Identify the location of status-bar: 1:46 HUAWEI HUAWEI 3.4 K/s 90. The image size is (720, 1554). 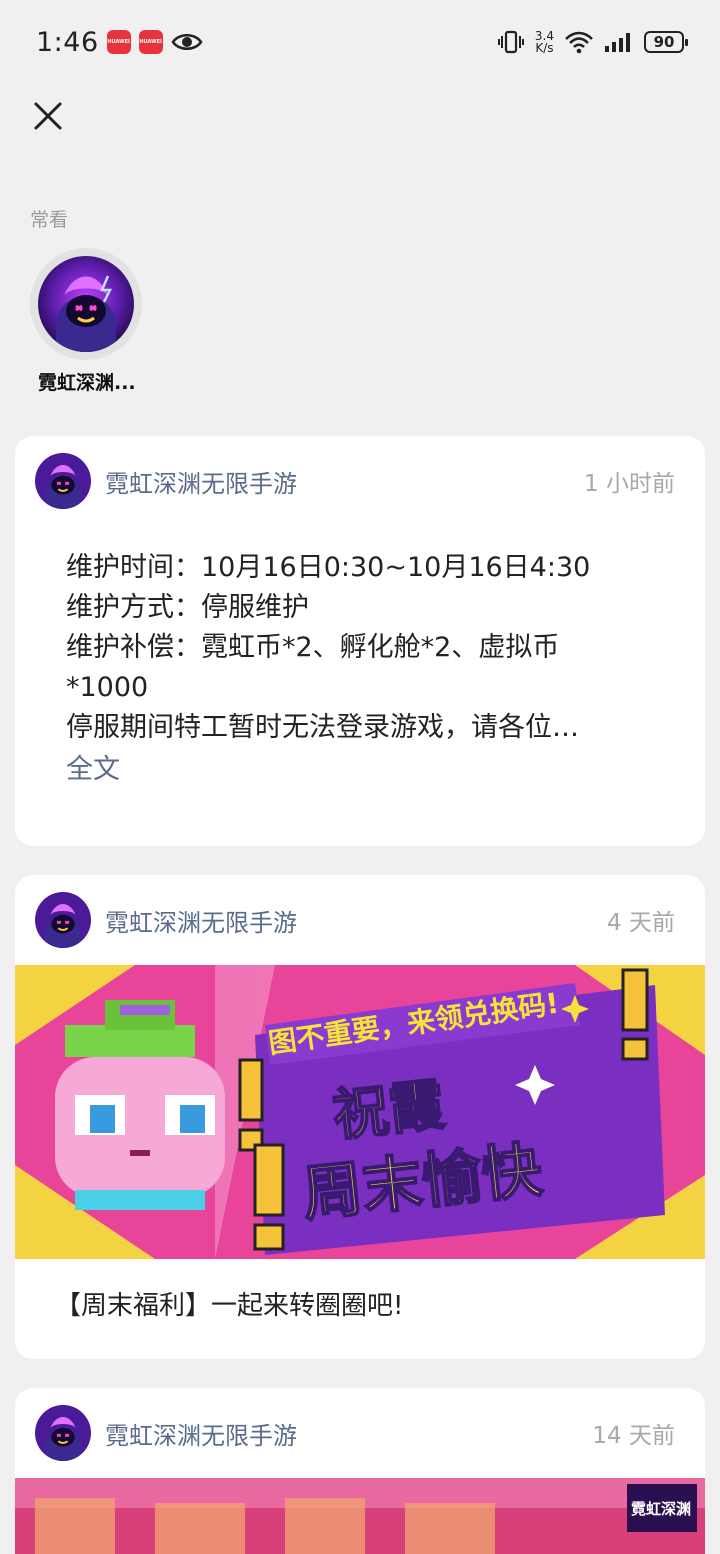
(360, 42).